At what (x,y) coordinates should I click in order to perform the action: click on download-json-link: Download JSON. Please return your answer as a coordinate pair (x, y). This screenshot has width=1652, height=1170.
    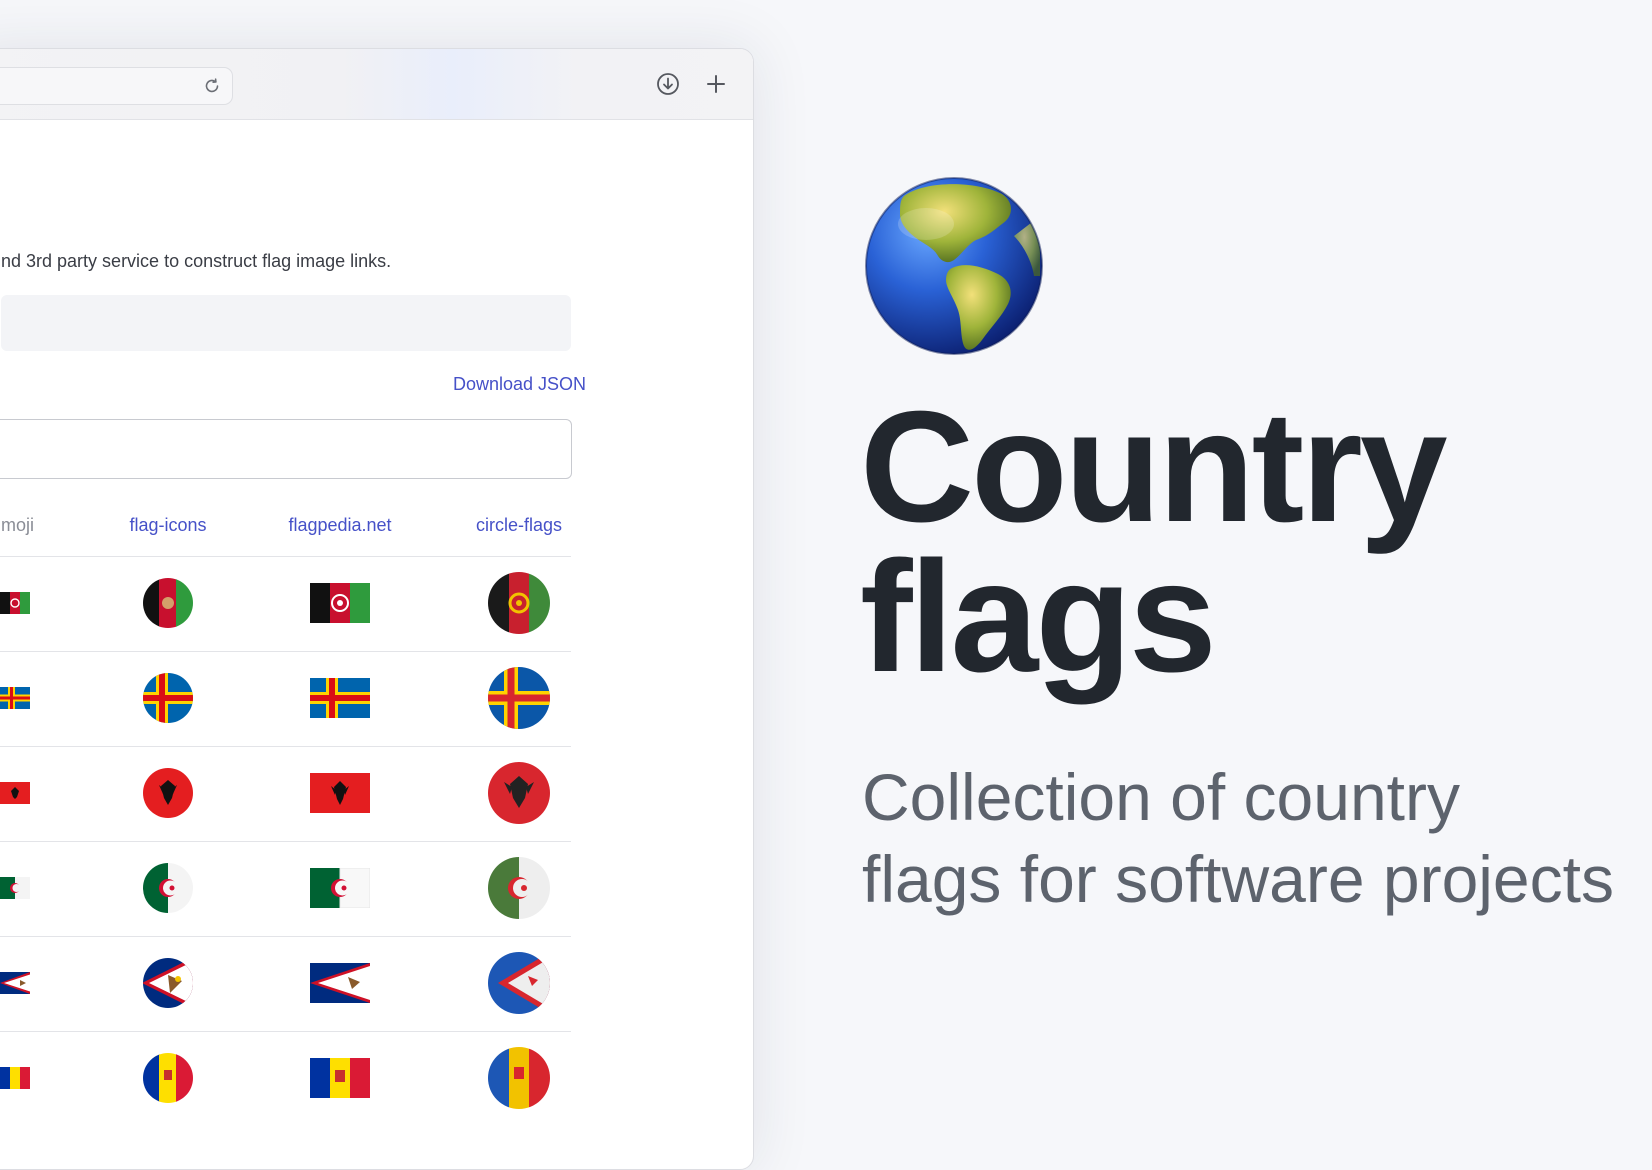
    Looking at the image, I should click on (519, 384).